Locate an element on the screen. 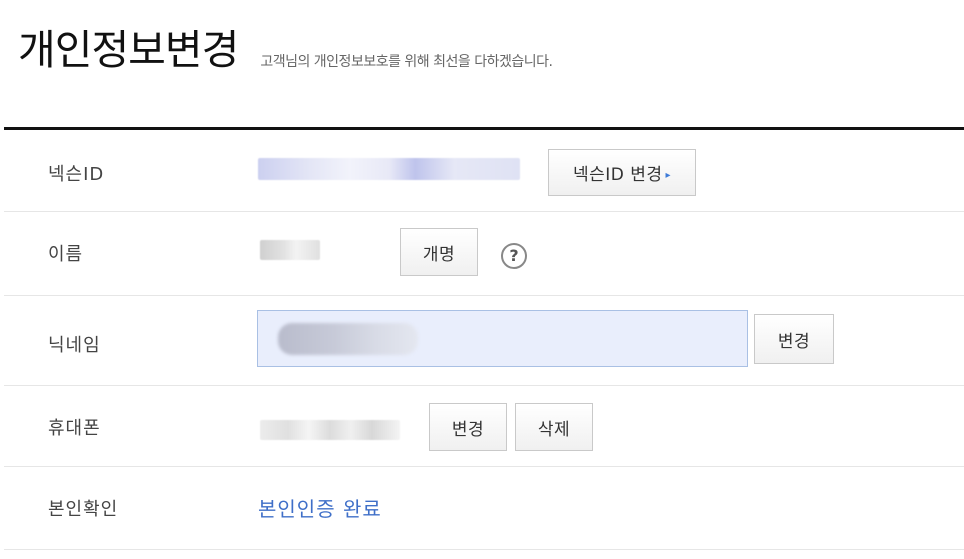  verification-row: 본인확인 본인인증 완료 is located at coordinates (484, 508).